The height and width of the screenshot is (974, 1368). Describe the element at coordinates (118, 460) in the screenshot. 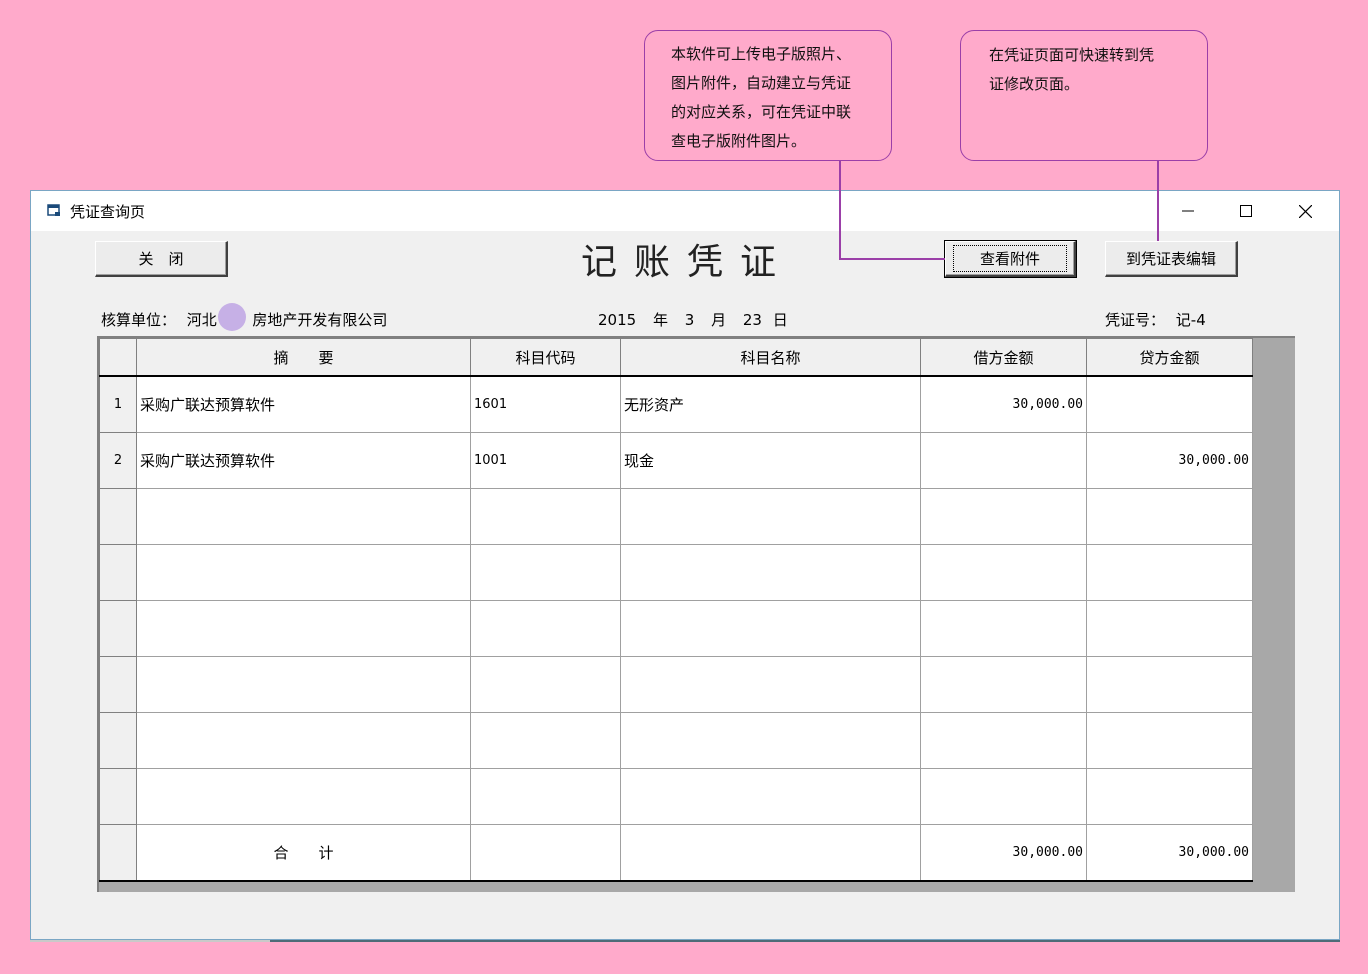

I see `row-number: 2` at that location.